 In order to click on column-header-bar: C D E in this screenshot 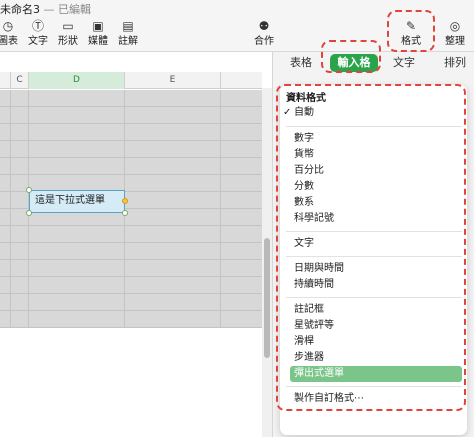, I will do `click(131, 80)`.